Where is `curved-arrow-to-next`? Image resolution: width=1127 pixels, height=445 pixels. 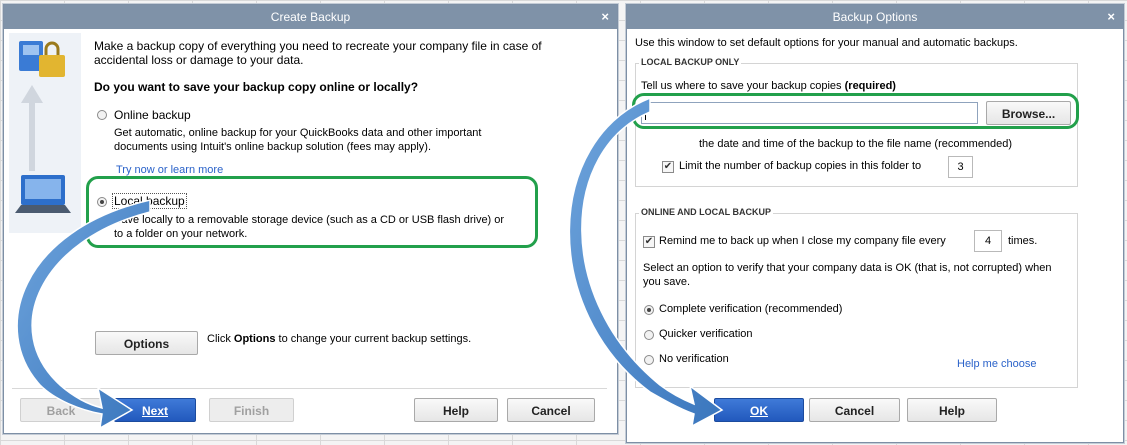
curved-arrow-to-next is located at coordinates (83, 314).